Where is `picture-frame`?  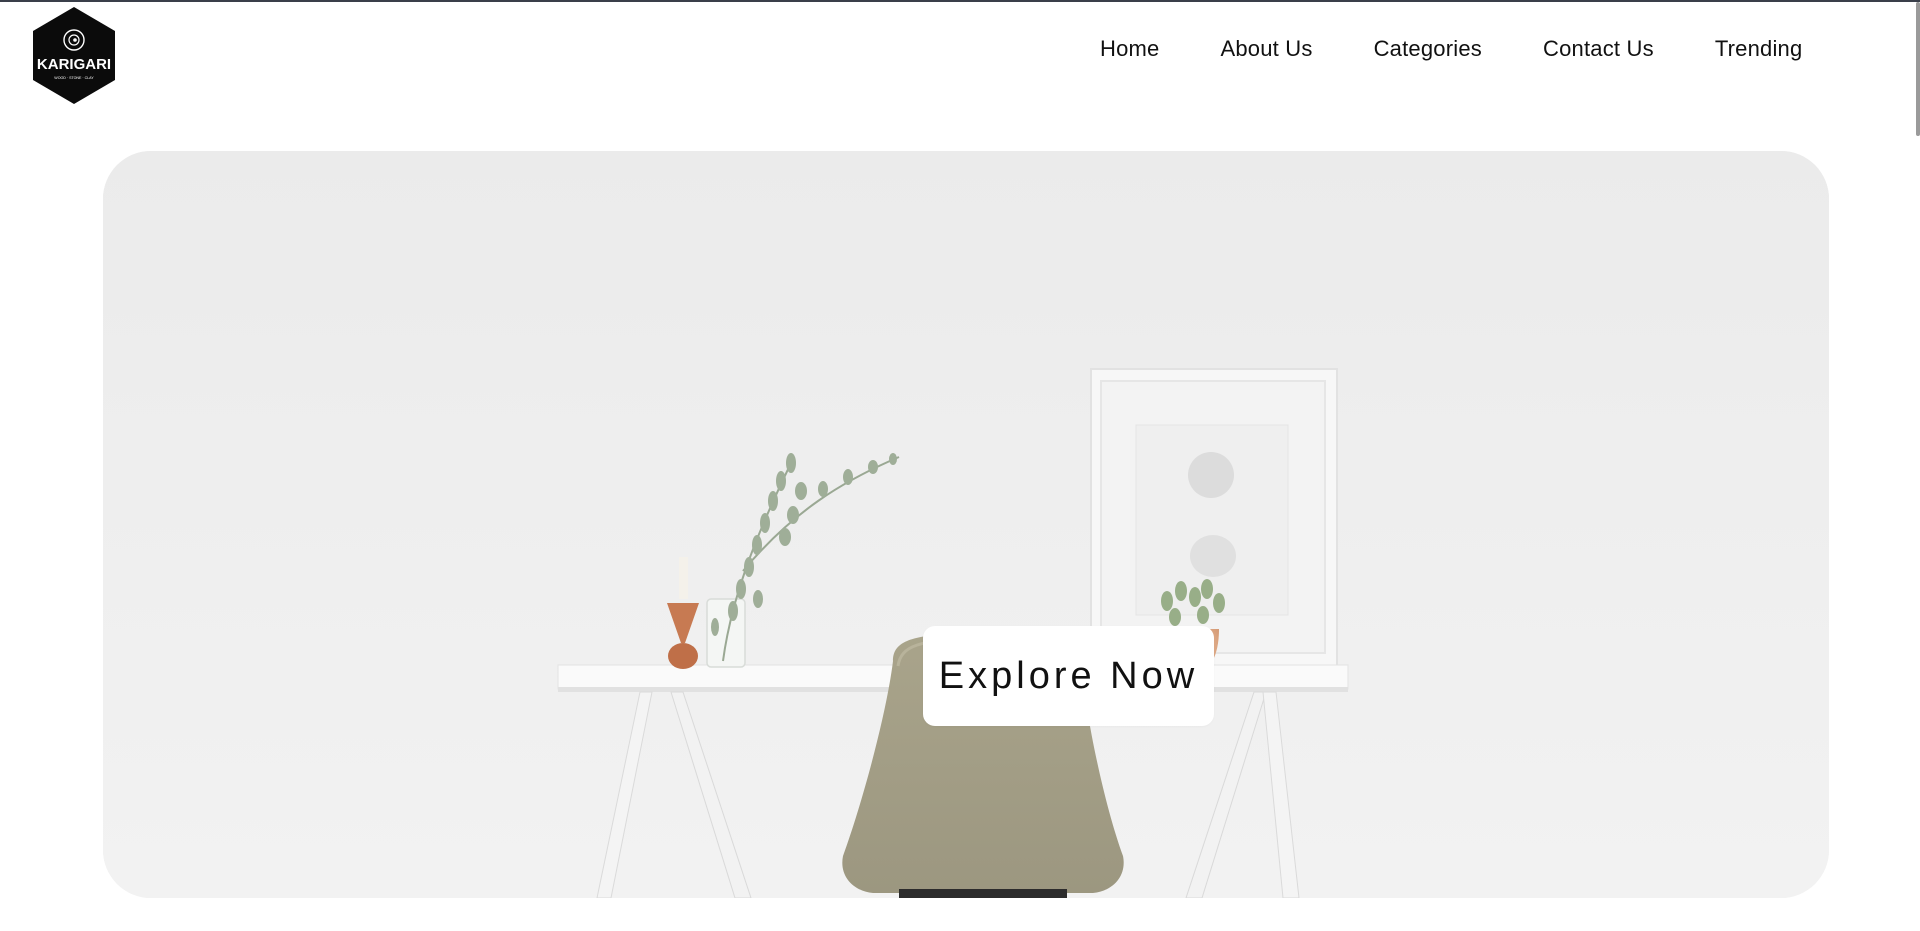 picture-frame is located at coordinates (1214, 518).